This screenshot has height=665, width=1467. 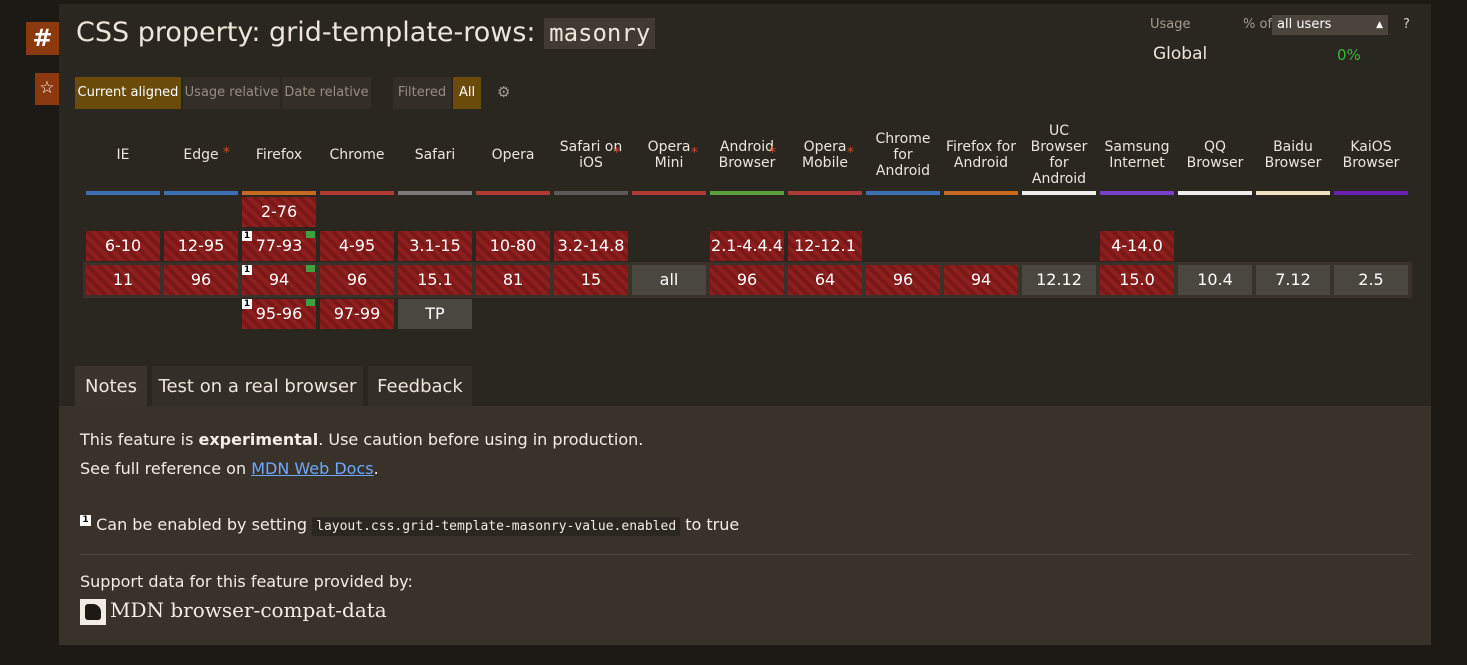 I want to click on date-relative-button: Date relative, so click(x=326, y=93).